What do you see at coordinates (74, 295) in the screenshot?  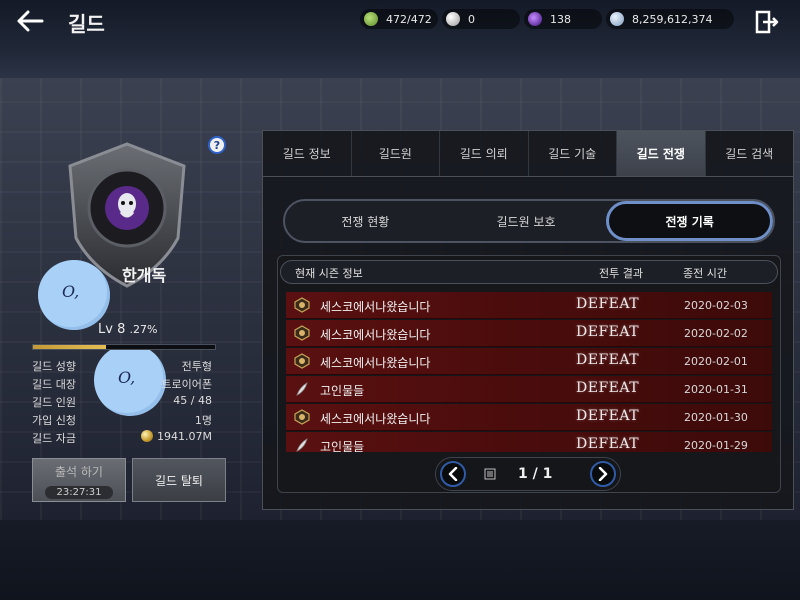 I see `sticker-blob-icon: O,` at bounding box center [74, 295].